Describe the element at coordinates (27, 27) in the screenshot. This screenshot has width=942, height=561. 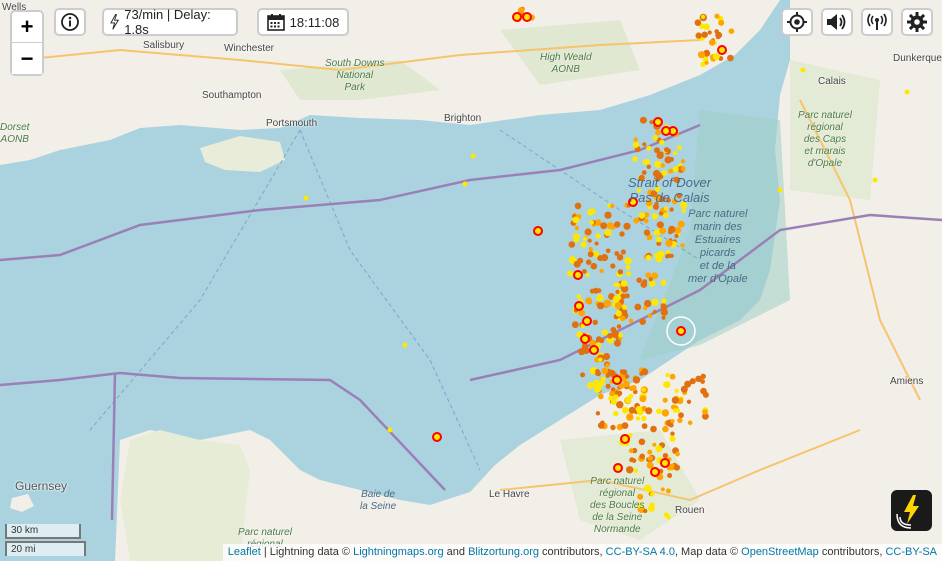
I see `zoom-in-button: +` at that location.